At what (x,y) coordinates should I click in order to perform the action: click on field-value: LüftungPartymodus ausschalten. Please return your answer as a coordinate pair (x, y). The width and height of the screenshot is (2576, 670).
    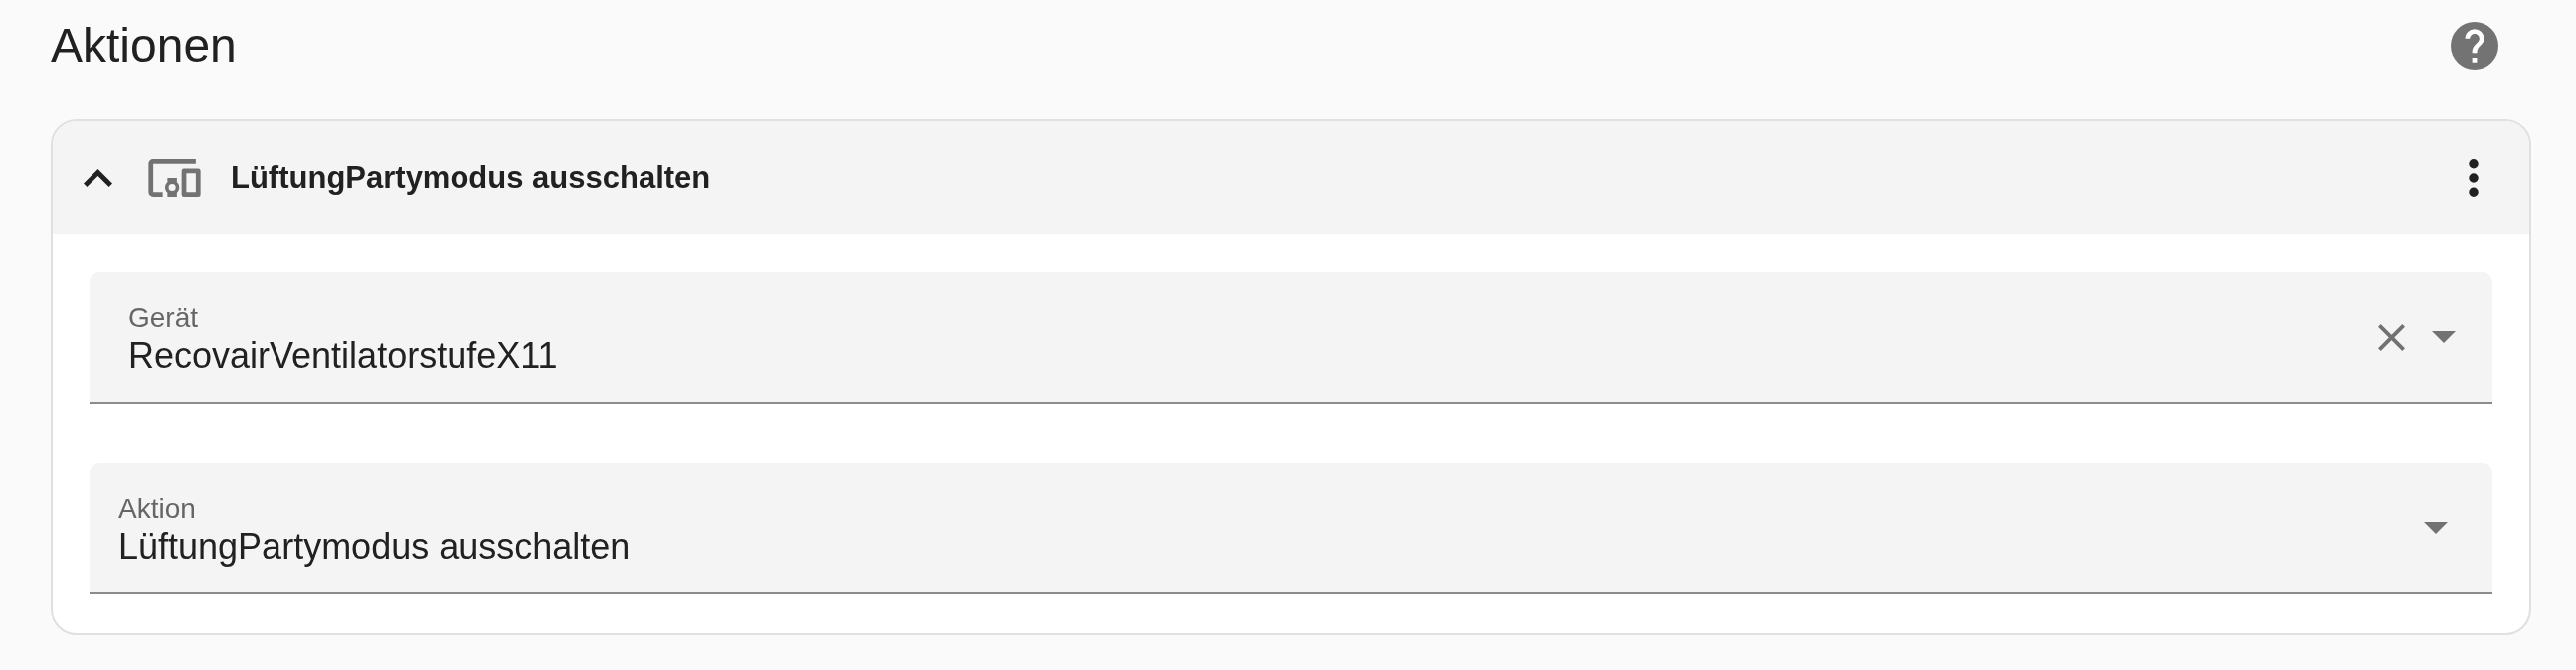
    Looking at the image, I should click on (374, 547).